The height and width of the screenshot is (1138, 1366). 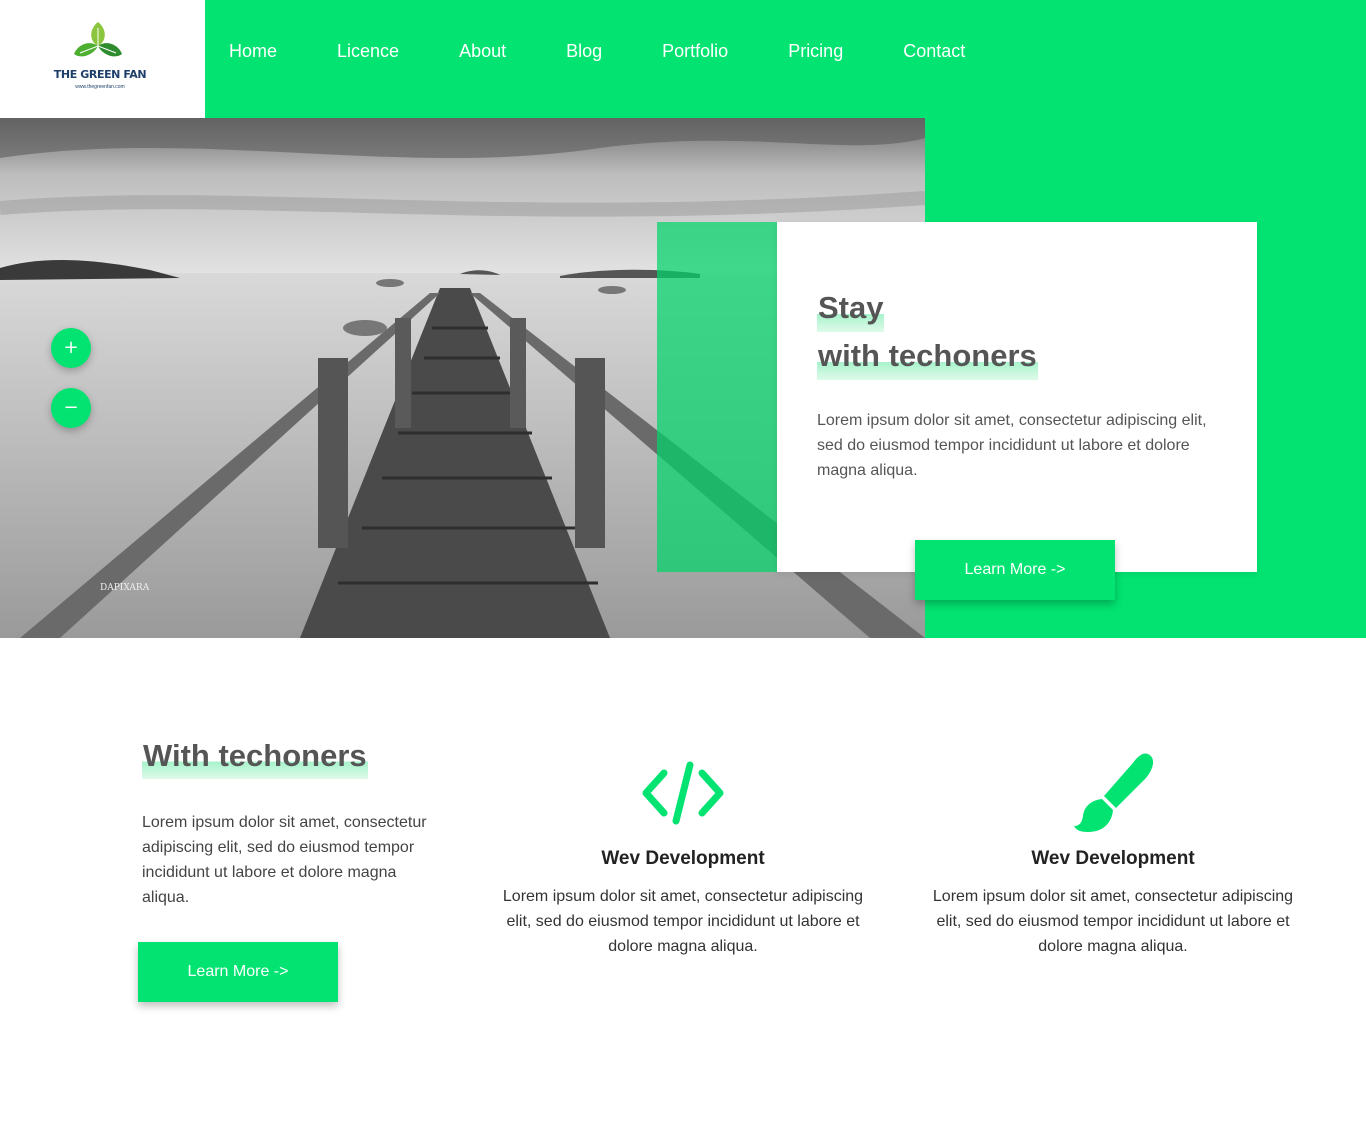 I want to click on nav-portfolio: Portfolio, so click(x=695, y=51).